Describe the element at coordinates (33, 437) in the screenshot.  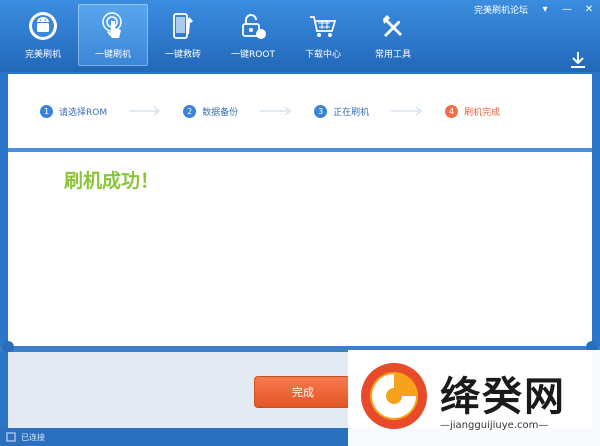
I see `status-text: 已连接` at that location.